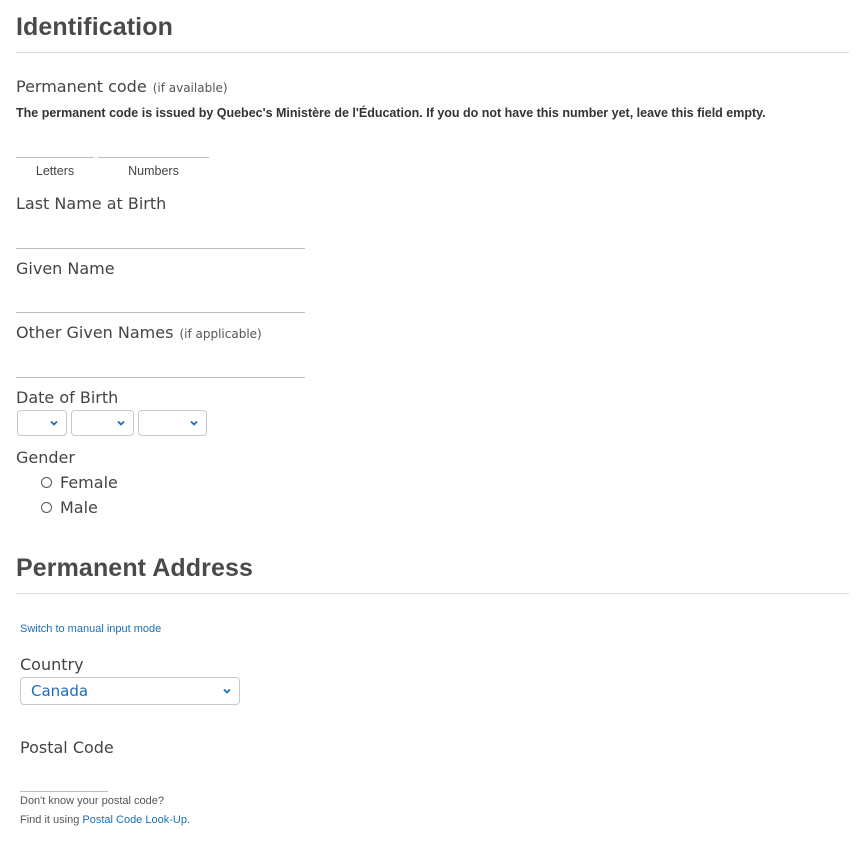 The width and height of the screenshot is (862, 844). I want to click on permanent-code-numbers-input, so click(153, 146).